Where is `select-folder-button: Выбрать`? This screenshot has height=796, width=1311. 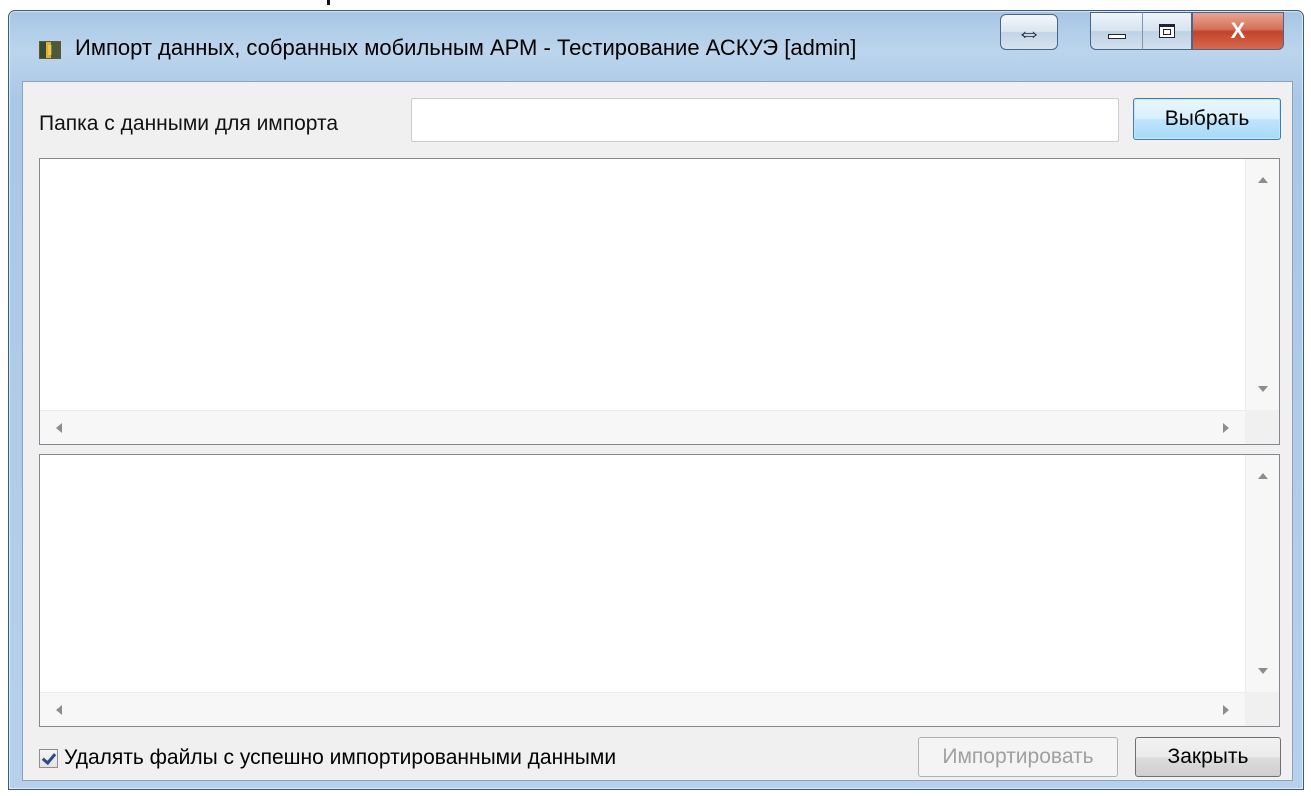
select-folder-button: Выбрать is located at coordinates (1207, 119).